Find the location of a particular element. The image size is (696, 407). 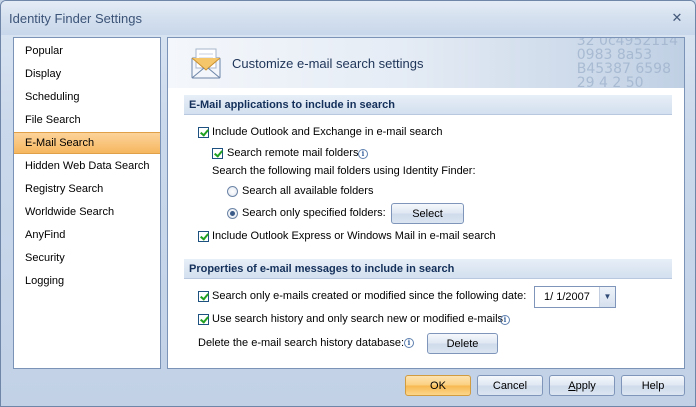

search-specified-folders-radio is located at coordinates (232, 213).